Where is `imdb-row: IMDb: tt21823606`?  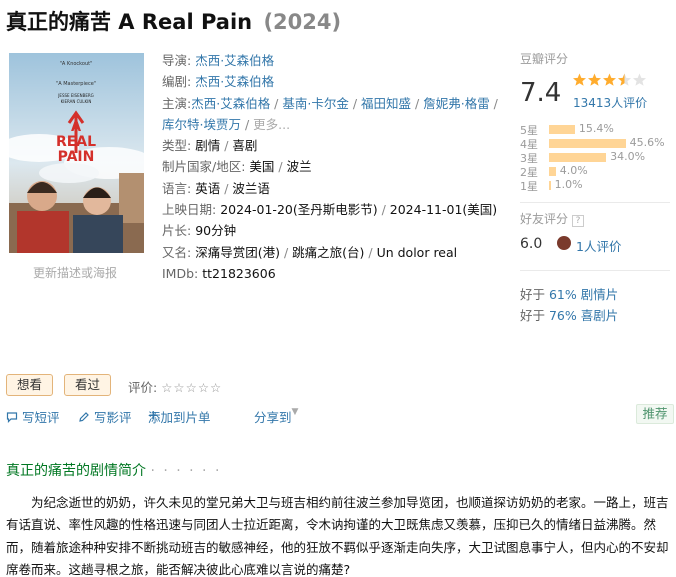
imdb-row: IMDb: tt21823606 is located at coordinates (330, 273).